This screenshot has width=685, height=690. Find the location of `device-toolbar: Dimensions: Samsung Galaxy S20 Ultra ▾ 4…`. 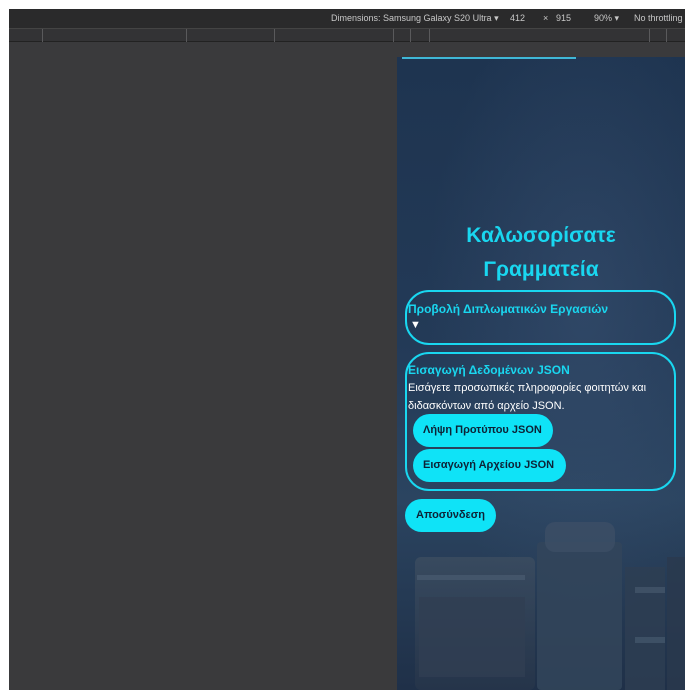

device-toolbar: Dimensions: Samsung Galaxy S20 Ultra ▾ 4… is located at coordinates (347, 18).